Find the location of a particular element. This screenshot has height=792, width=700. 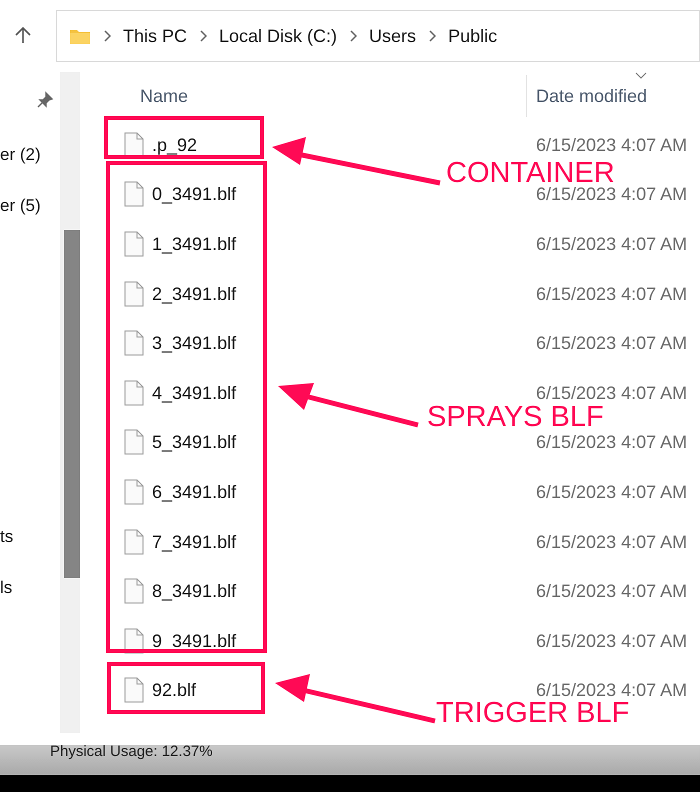

file-name: 92.blf is located at coordinates (174, 690).